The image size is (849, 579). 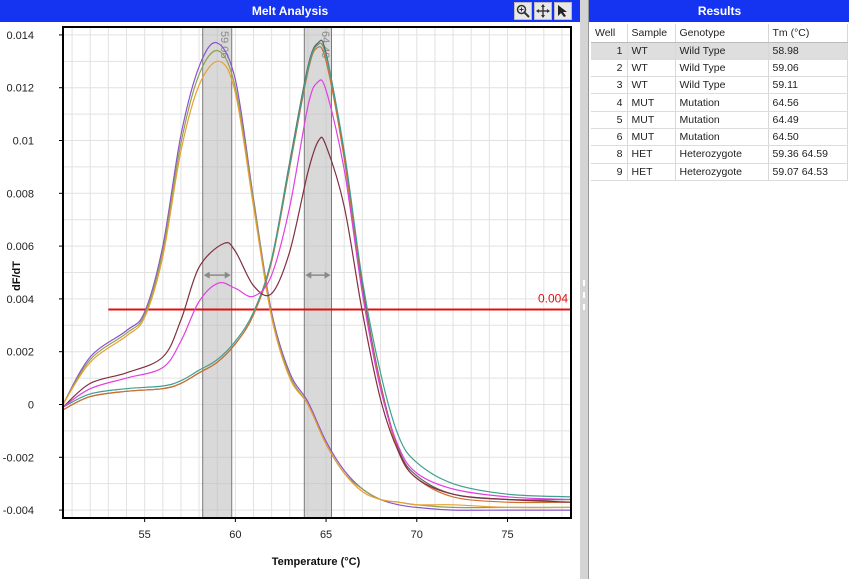 What do you see at coordinates (808, 68) in the screenshot?
I see `cell-tm: 59.06` at bounding box center [808, 68].